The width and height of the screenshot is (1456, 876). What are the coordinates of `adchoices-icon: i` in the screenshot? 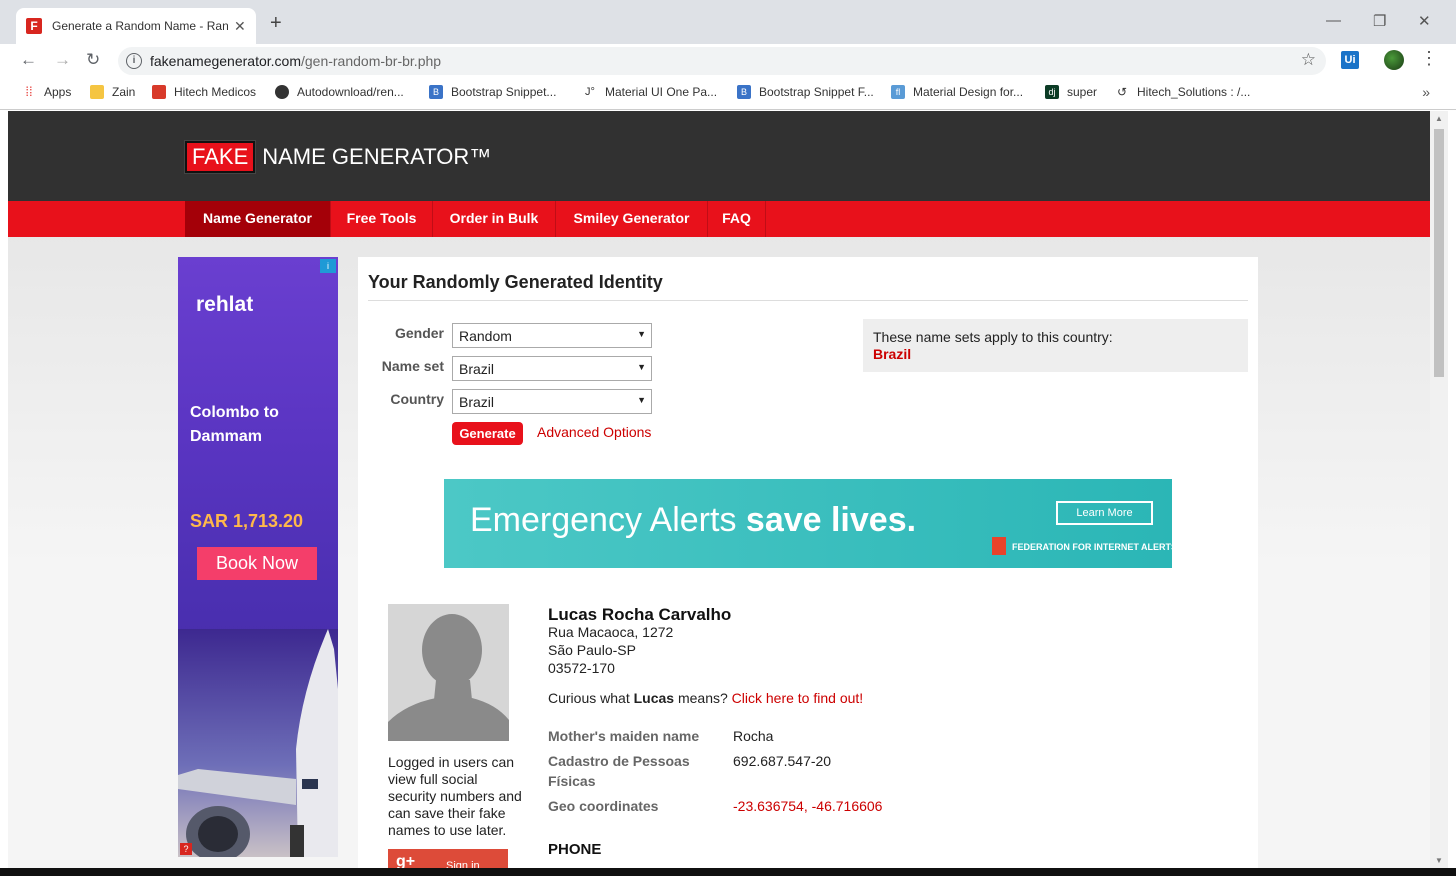 It's located at (328, 266).